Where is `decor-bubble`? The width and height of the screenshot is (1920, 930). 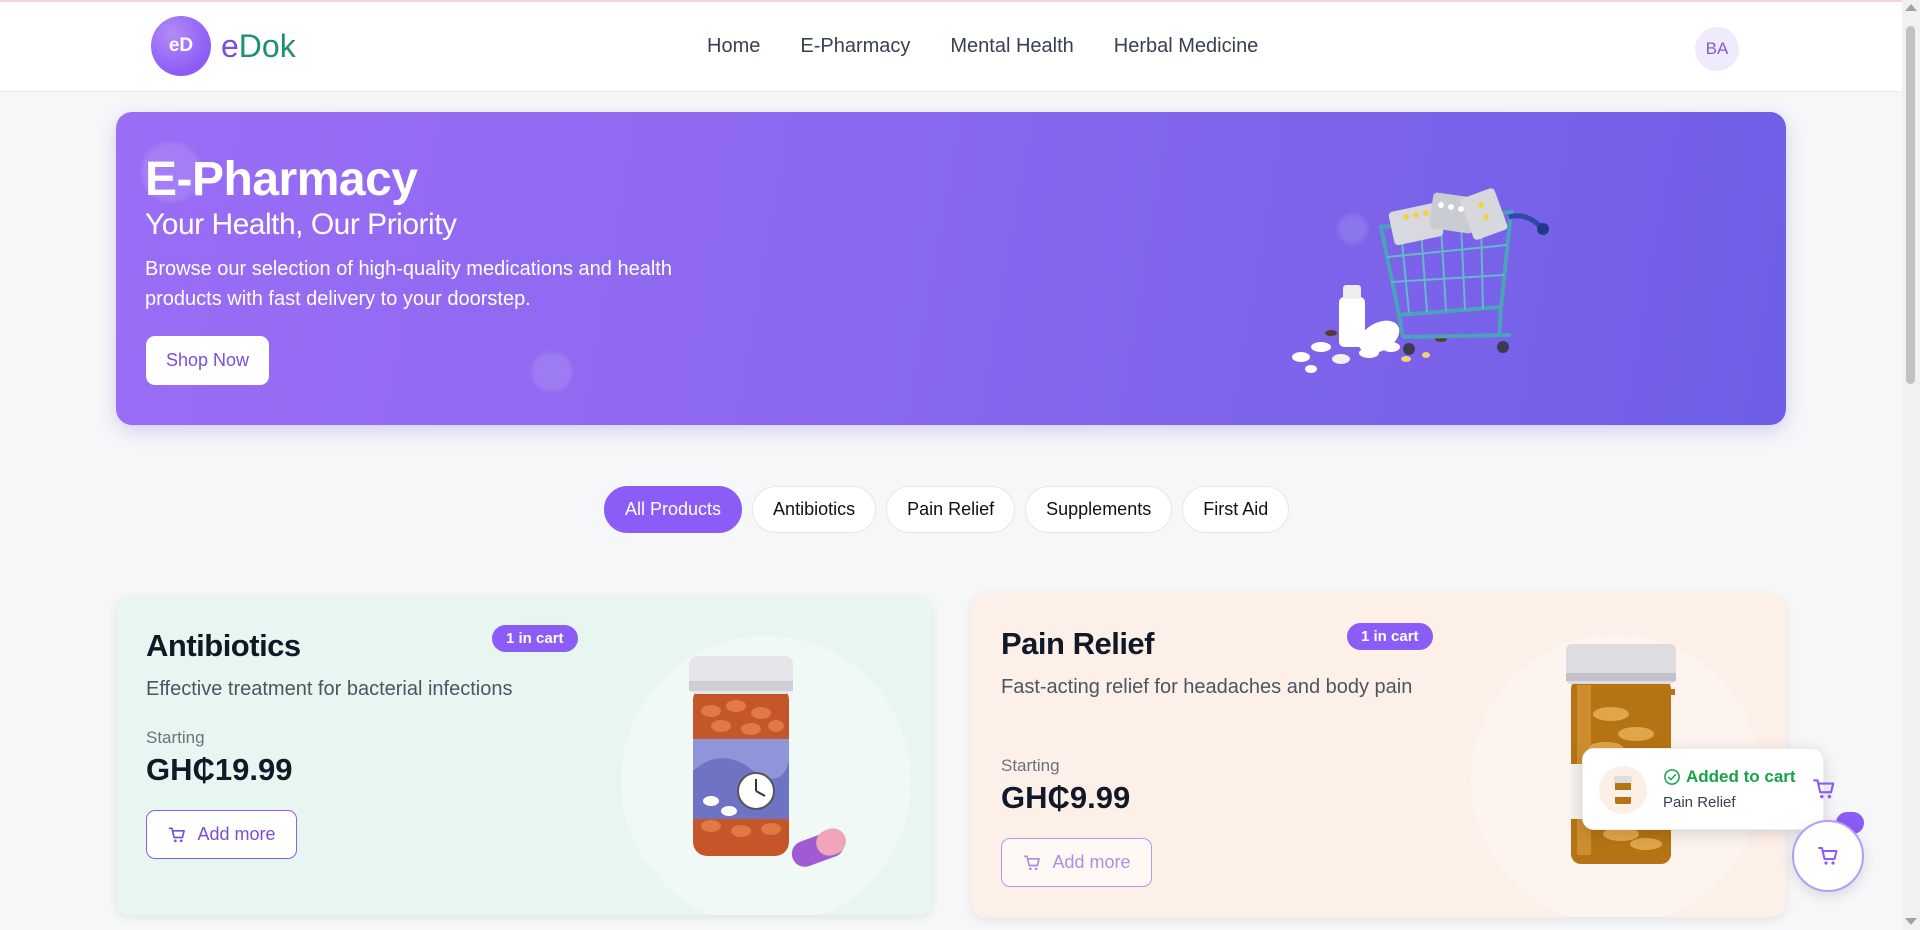
decor-bubble is located at coordinates (552, 372).